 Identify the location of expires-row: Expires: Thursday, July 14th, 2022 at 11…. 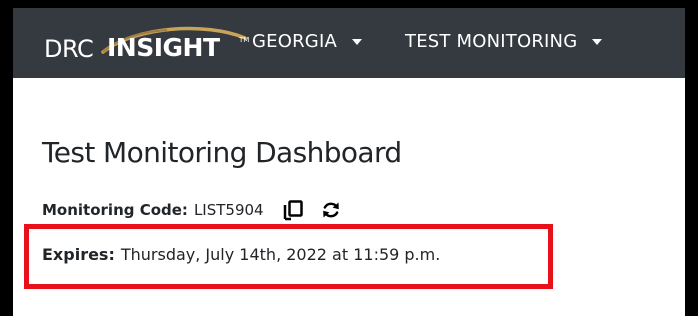
(241, 254).